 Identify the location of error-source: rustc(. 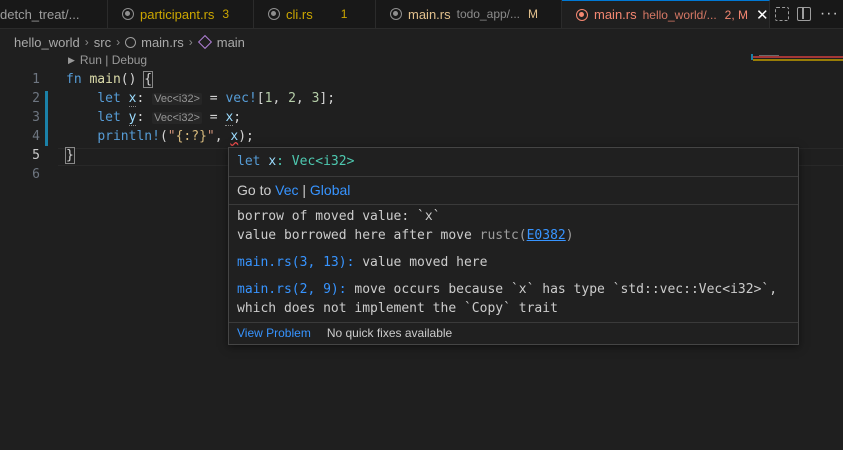
(503, 235).